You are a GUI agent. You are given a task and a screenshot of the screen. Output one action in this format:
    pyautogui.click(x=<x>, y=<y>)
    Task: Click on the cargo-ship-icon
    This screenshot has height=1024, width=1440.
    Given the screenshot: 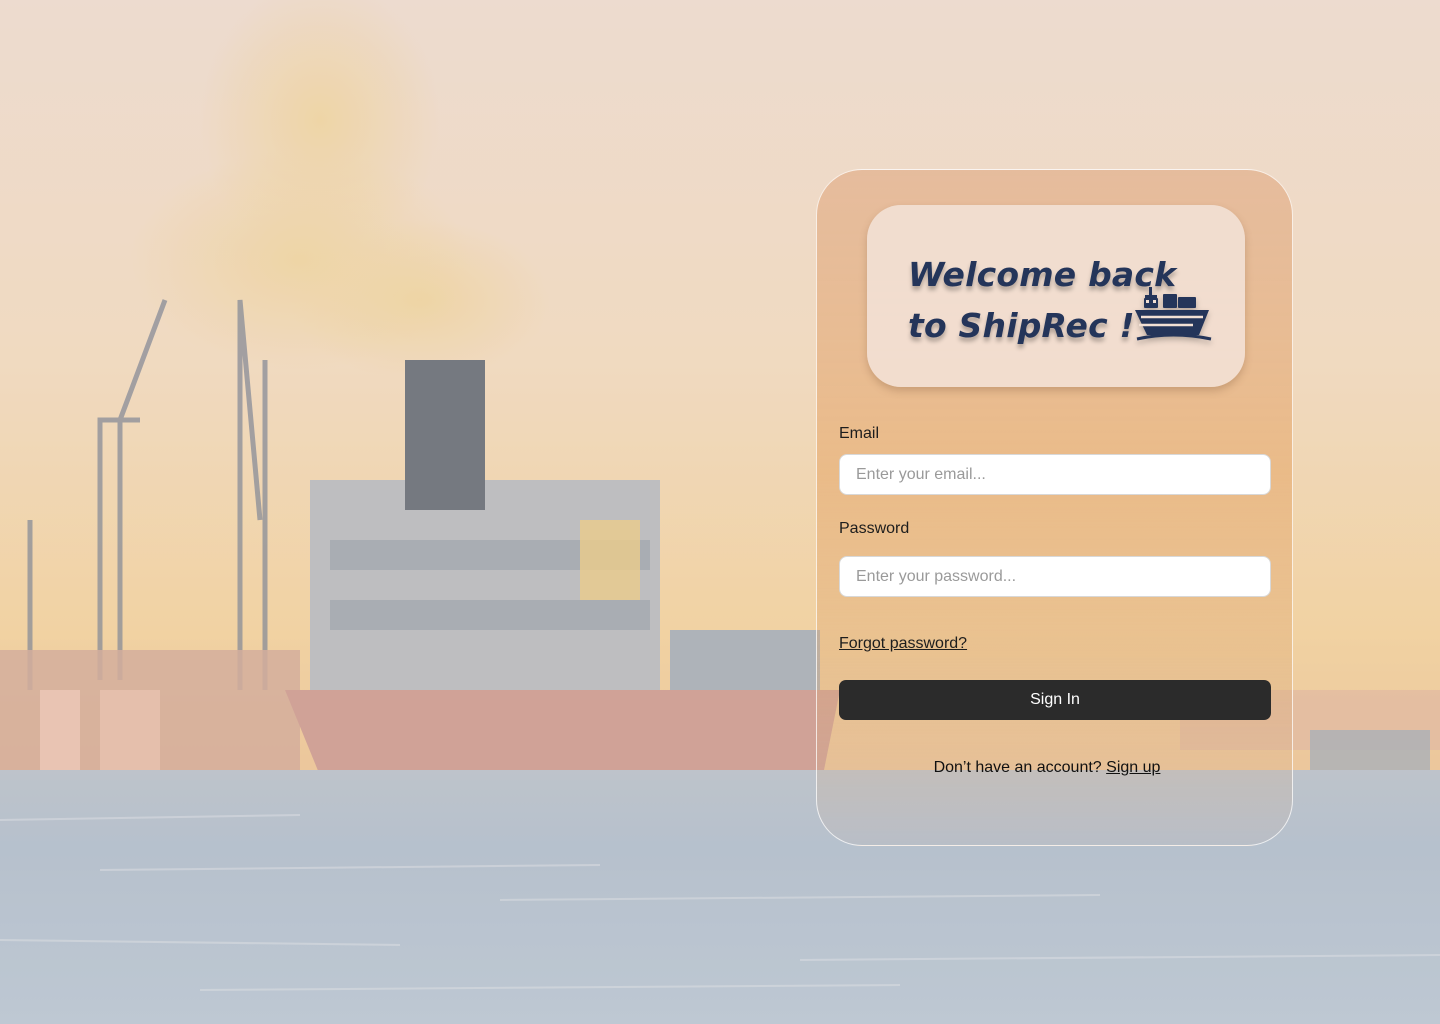 What is the action you would take?
    pyautogui.click(x=1173, y=314)
    